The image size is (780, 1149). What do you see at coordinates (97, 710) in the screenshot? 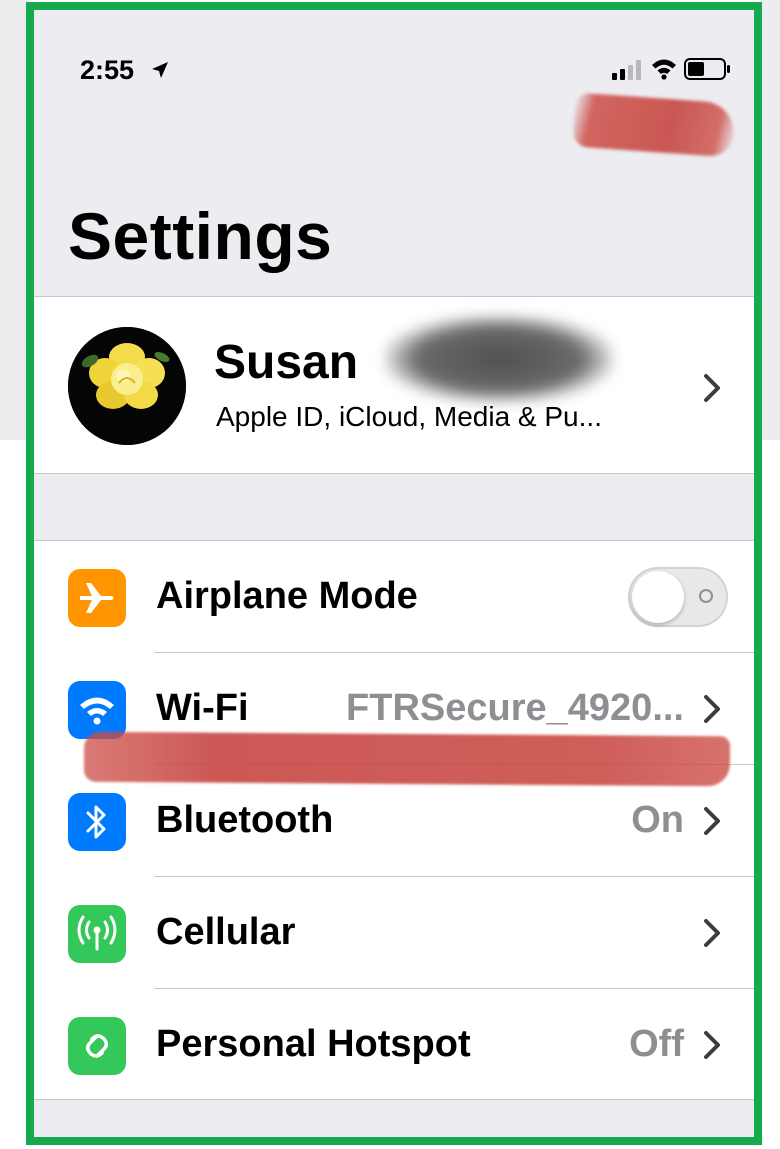
I see `wifi-icon` at bounding box center [97, 710].